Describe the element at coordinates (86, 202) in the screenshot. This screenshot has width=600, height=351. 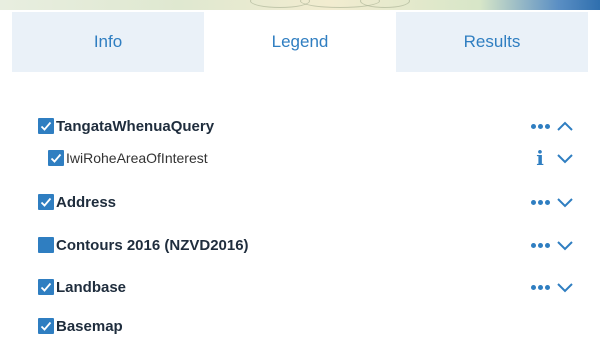
I see `layer-name: Address` at that location.